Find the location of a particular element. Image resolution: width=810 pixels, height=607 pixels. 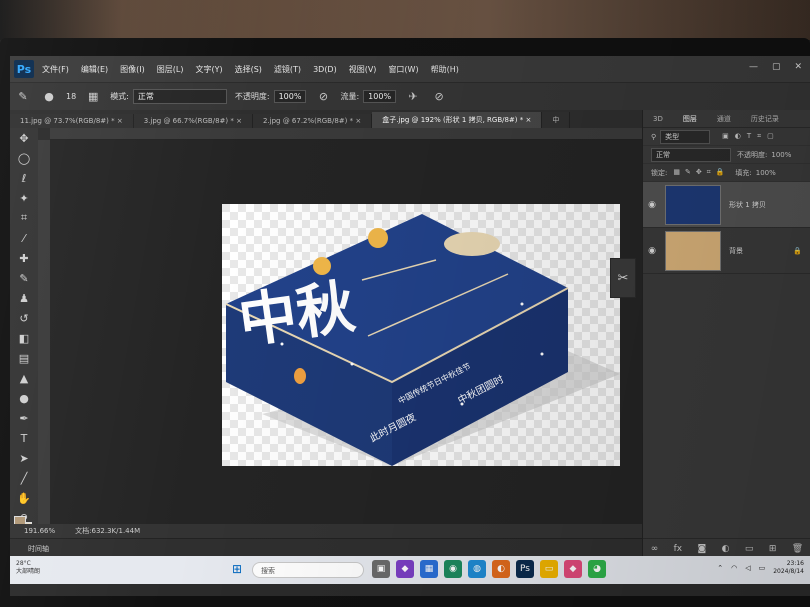

layer-thumbnail is located at coordinates (693, 250).